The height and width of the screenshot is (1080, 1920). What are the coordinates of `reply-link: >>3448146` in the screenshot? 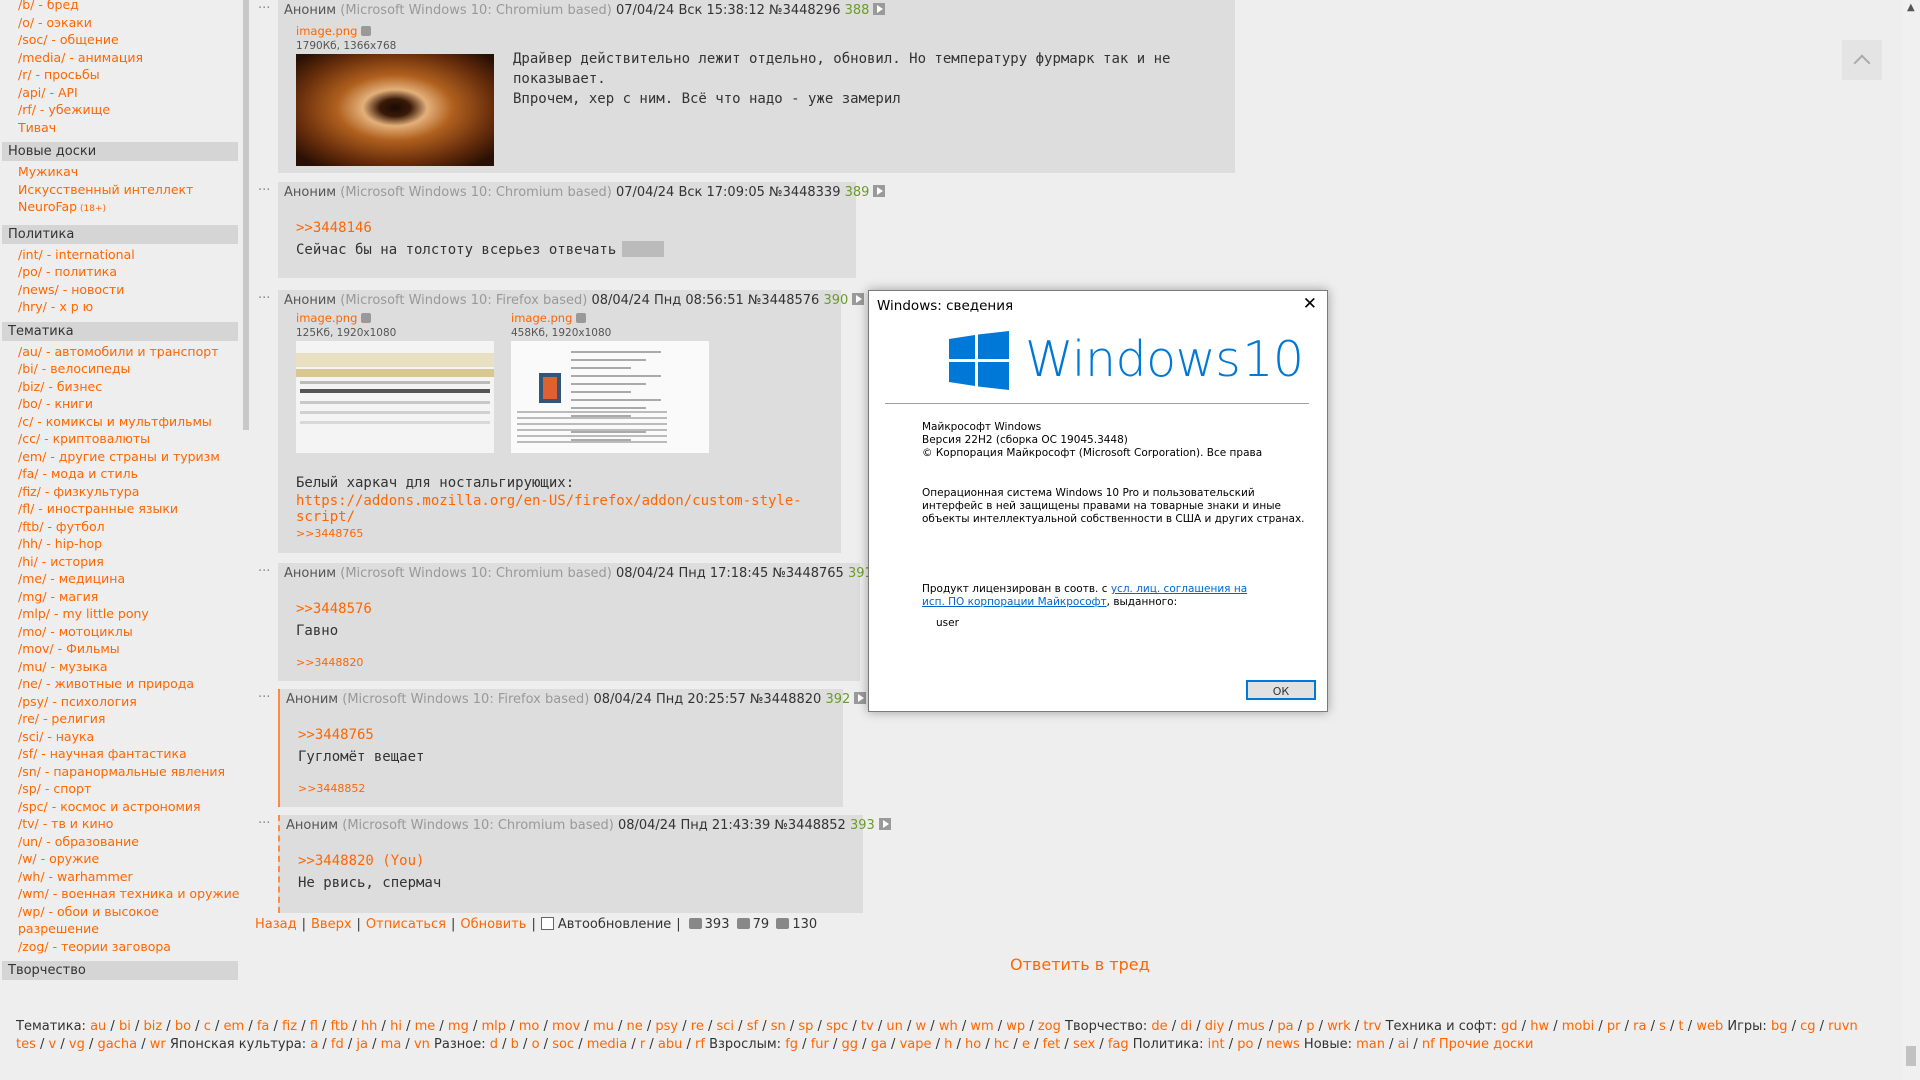 It's located at (334, 228).